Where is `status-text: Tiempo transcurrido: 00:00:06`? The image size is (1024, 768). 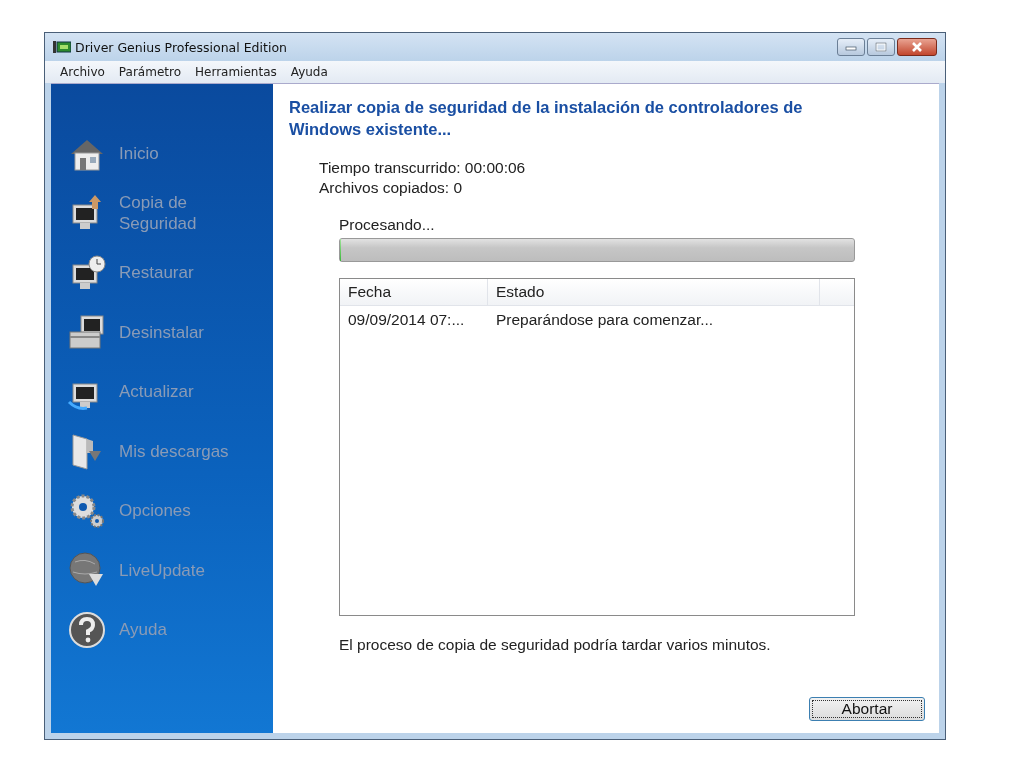
status-text: Tiempo transcurrido: 00:00:06 is located at coordinates (423, 168).